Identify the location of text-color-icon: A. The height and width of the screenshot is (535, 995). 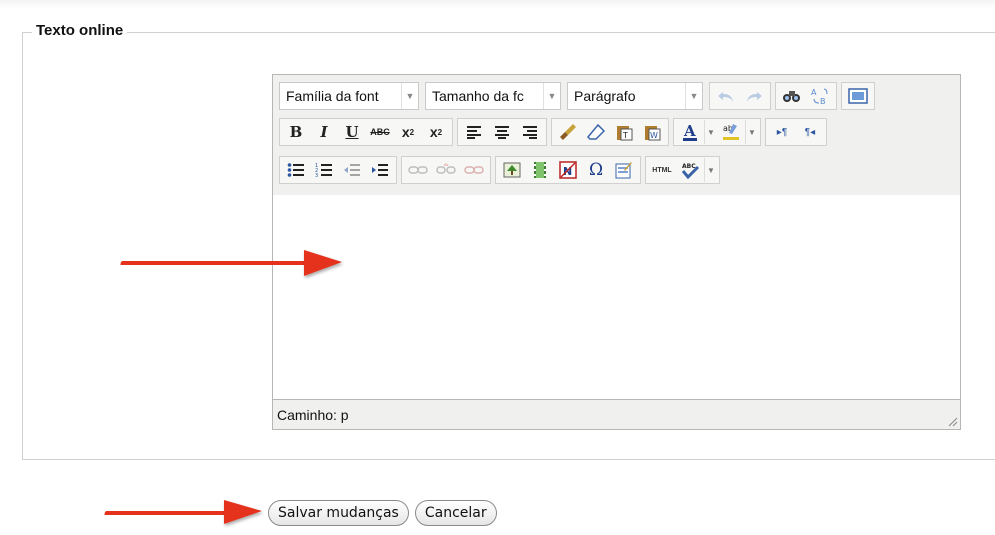
(690, 132).